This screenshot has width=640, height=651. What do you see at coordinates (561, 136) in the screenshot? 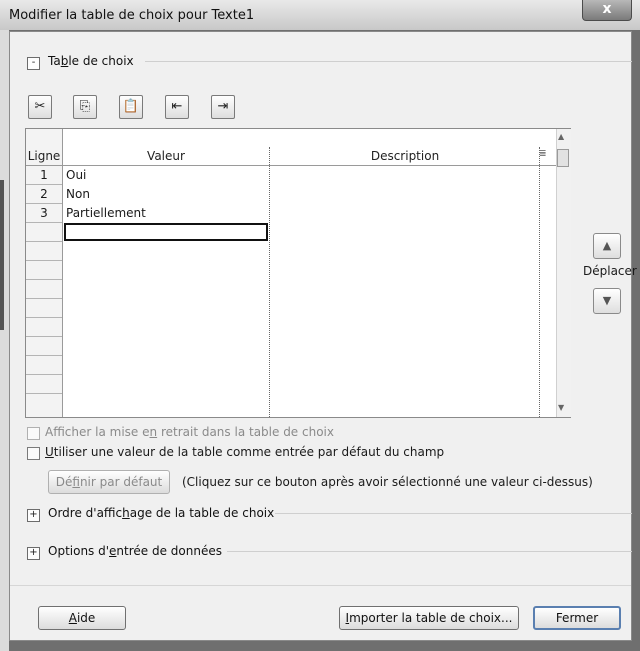
I see `scroll-up-icon: ▲` at bounding box center [561, 136].